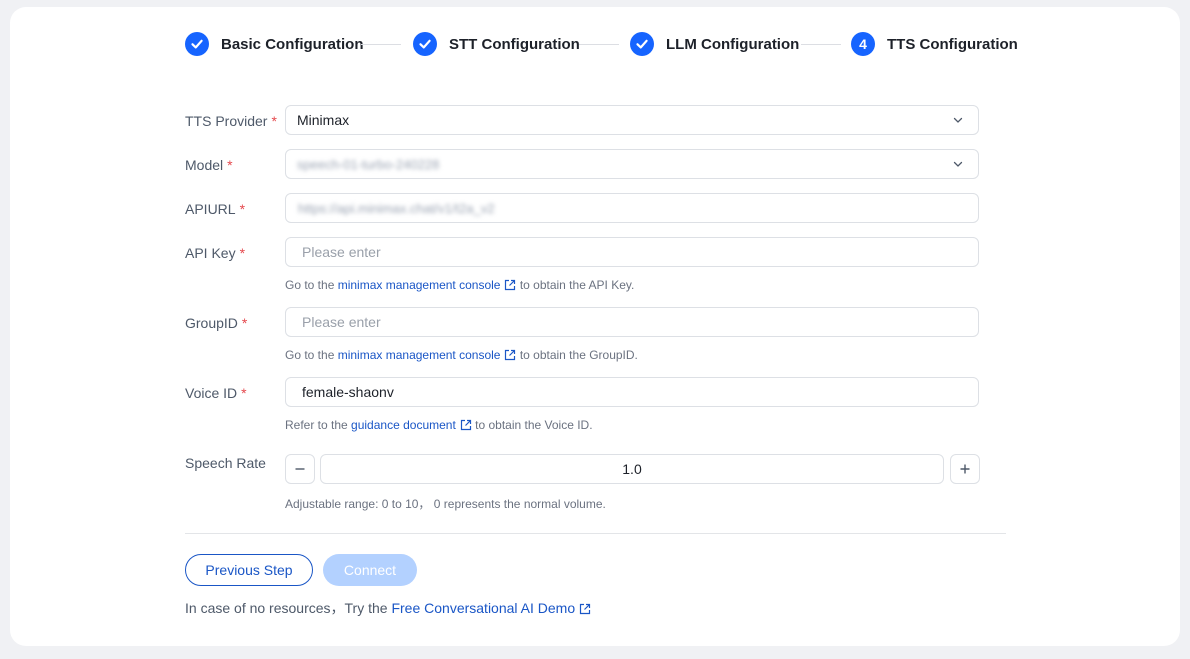  I want to click on voice-id-label: Voice ID *, so click(216, 393).